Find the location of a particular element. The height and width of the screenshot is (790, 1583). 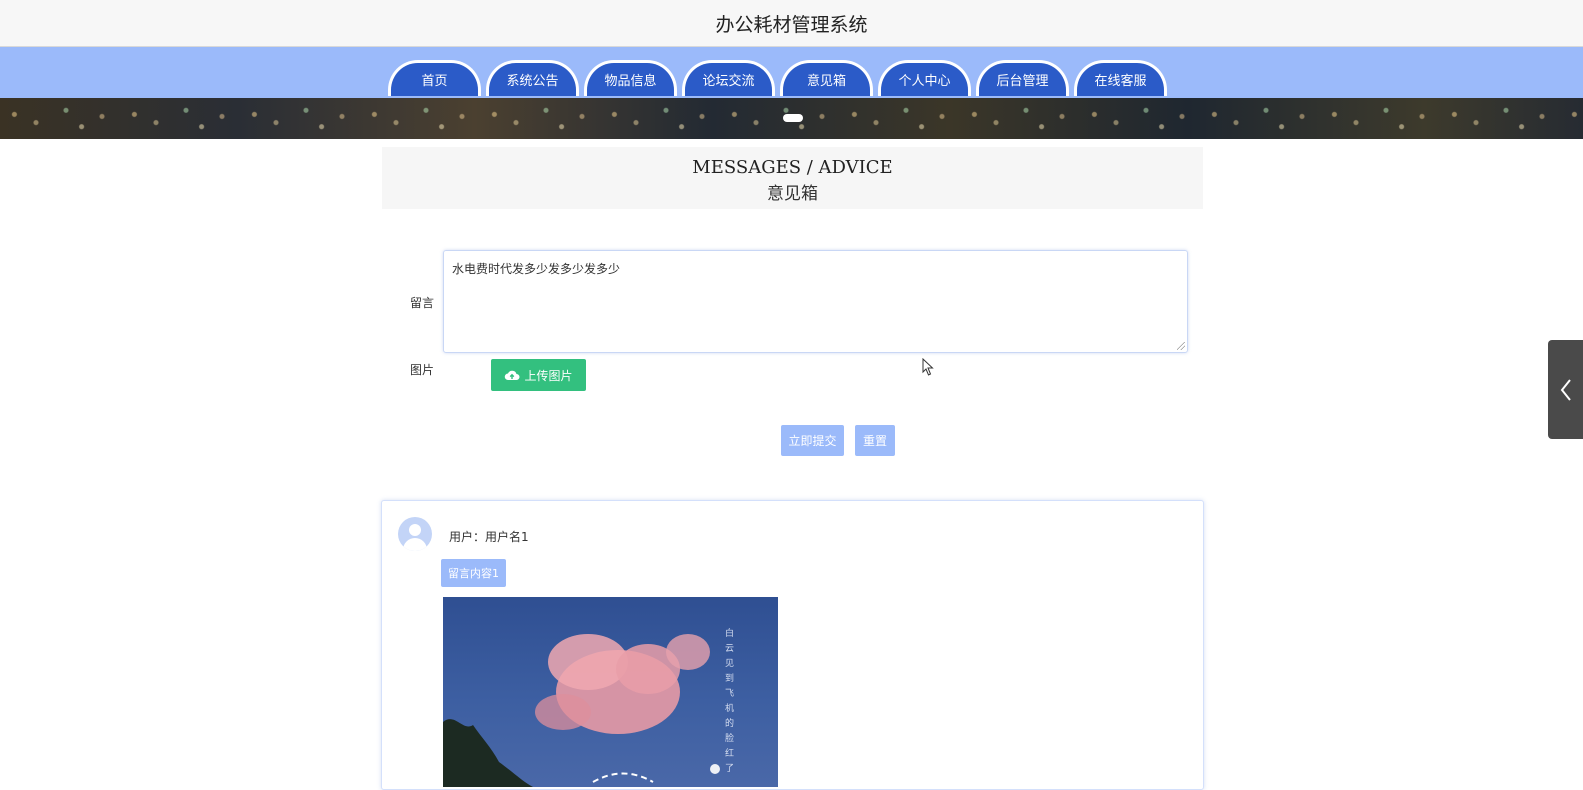

avatar-head is located at coordinates (415, 530).